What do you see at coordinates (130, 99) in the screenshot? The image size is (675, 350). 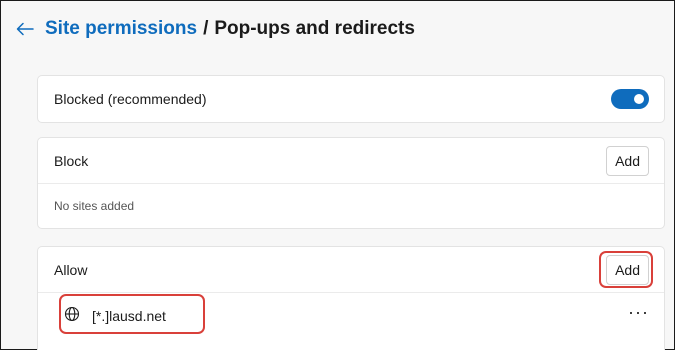 I see `blocked-setting-label: Blocked (recommended)` at bounding box center [130, 99].